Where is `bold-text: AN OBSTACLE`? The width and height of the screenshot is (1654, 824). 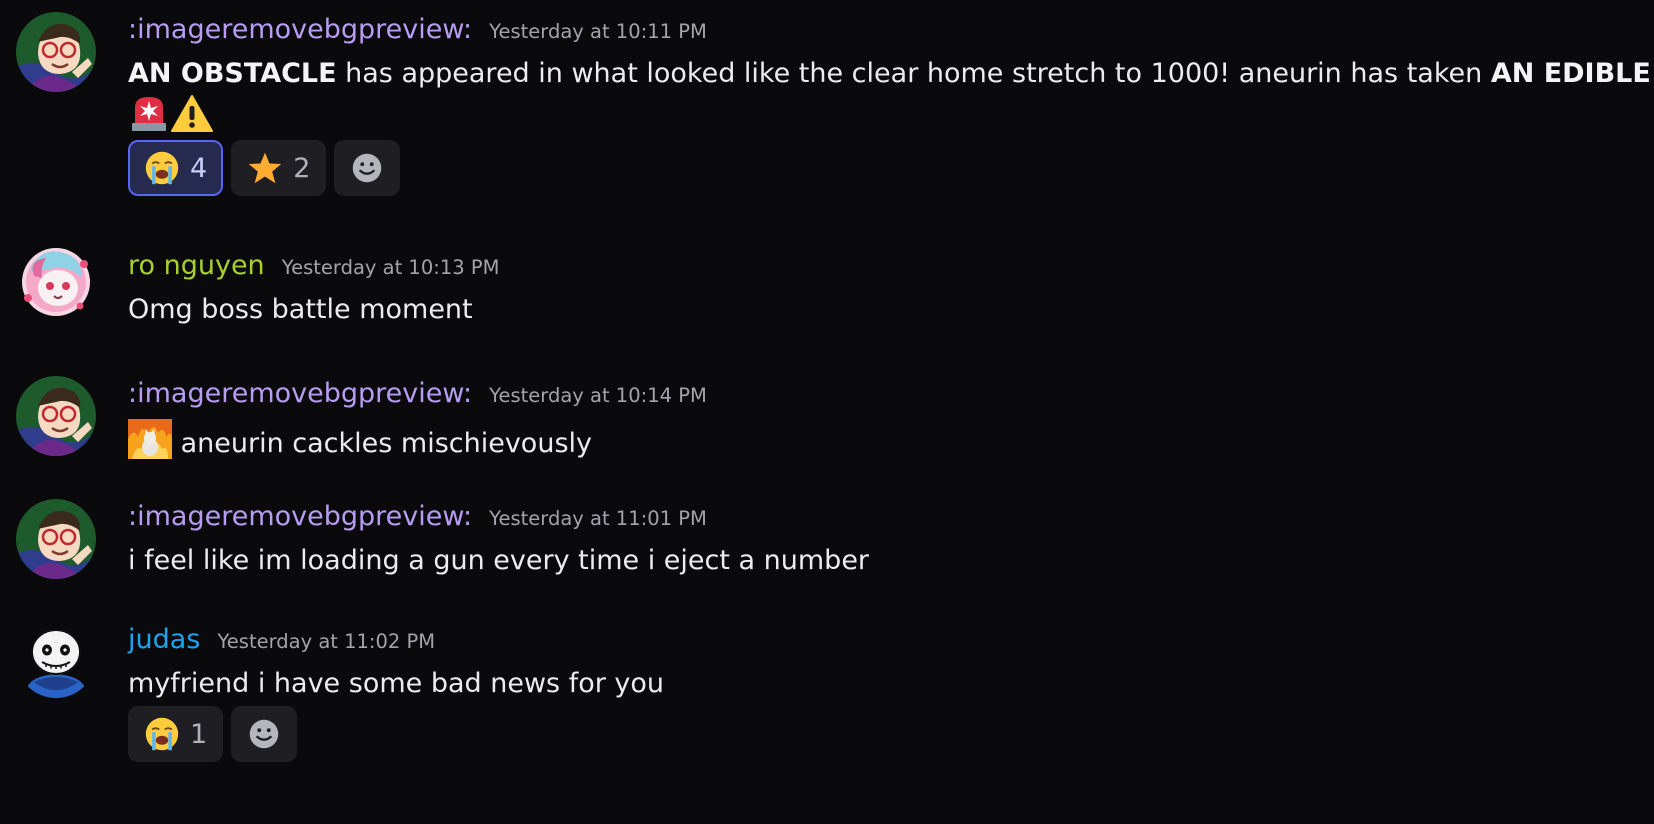
bold-text: AN OBSTACLE is located at coordinates (232, 73).